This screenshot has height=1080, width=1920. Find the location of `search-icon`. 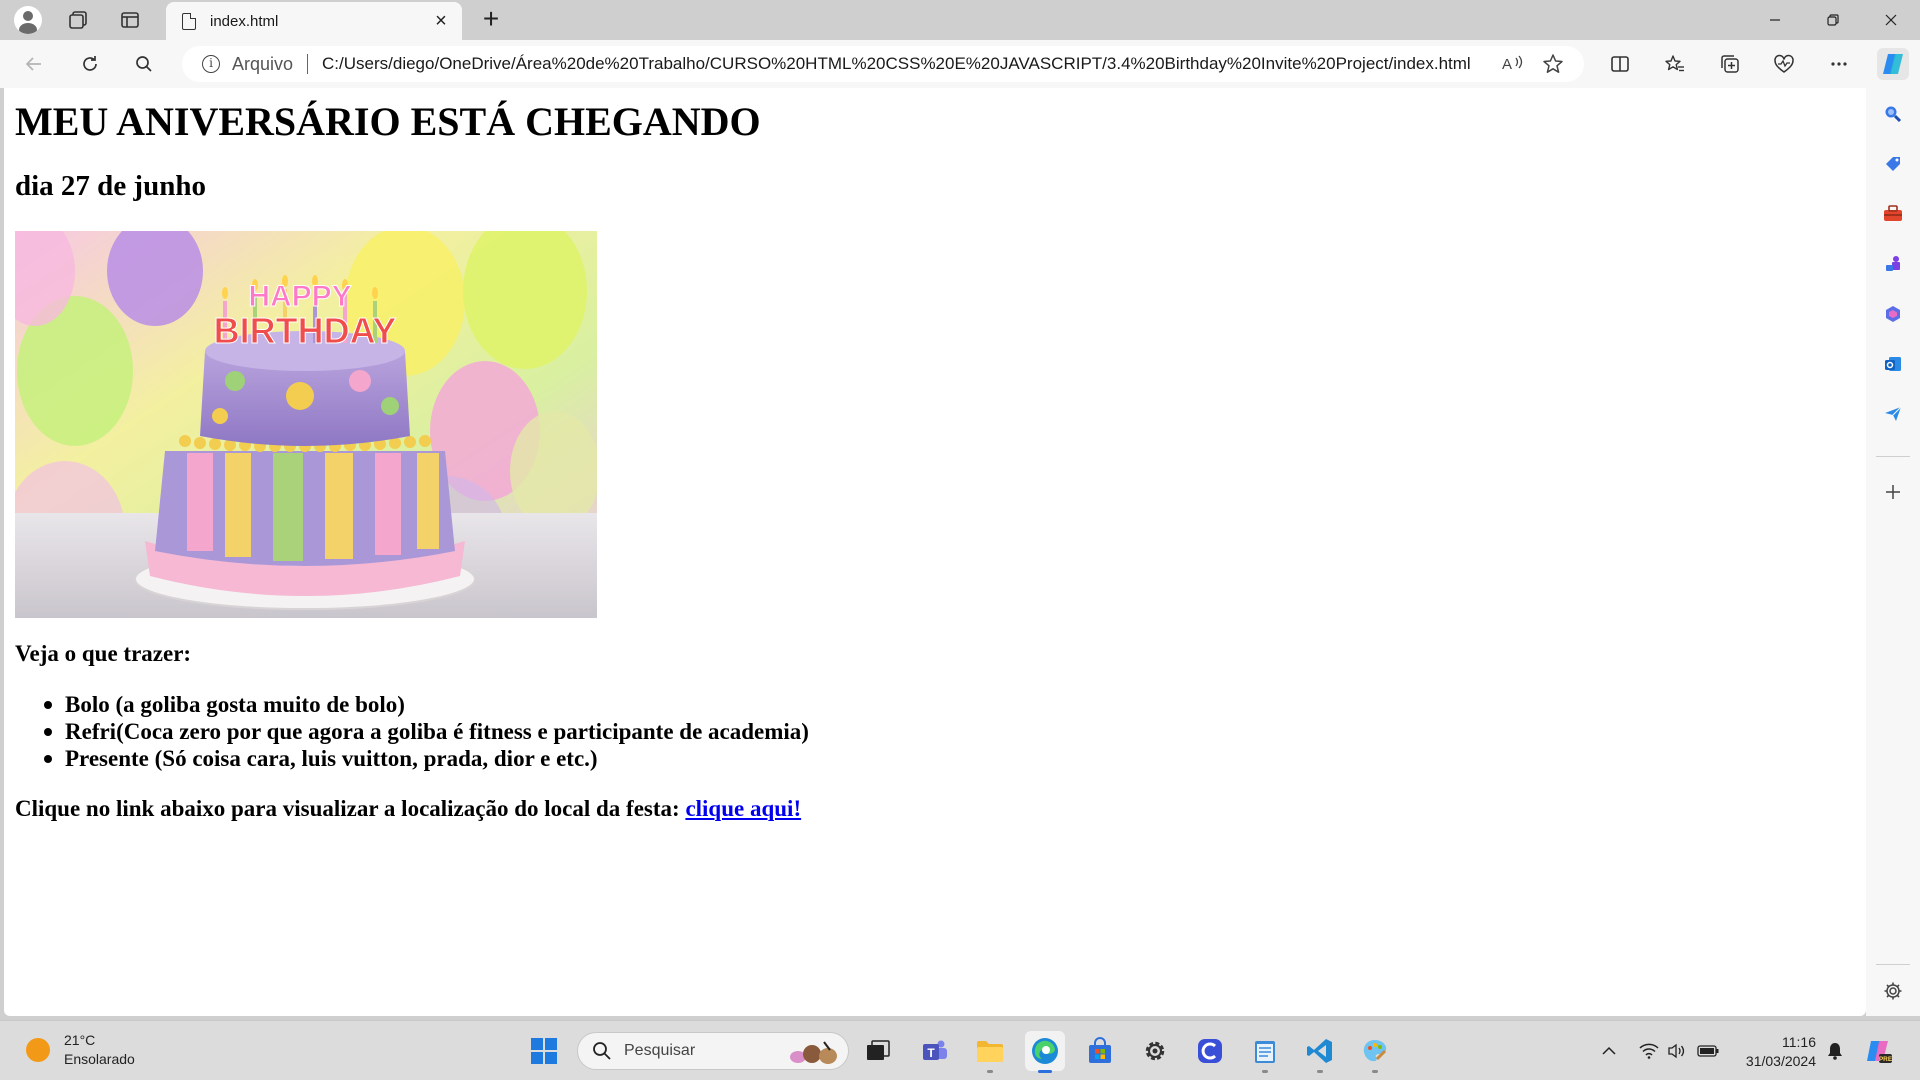

search-icon is located at coordinates (1893, 114).